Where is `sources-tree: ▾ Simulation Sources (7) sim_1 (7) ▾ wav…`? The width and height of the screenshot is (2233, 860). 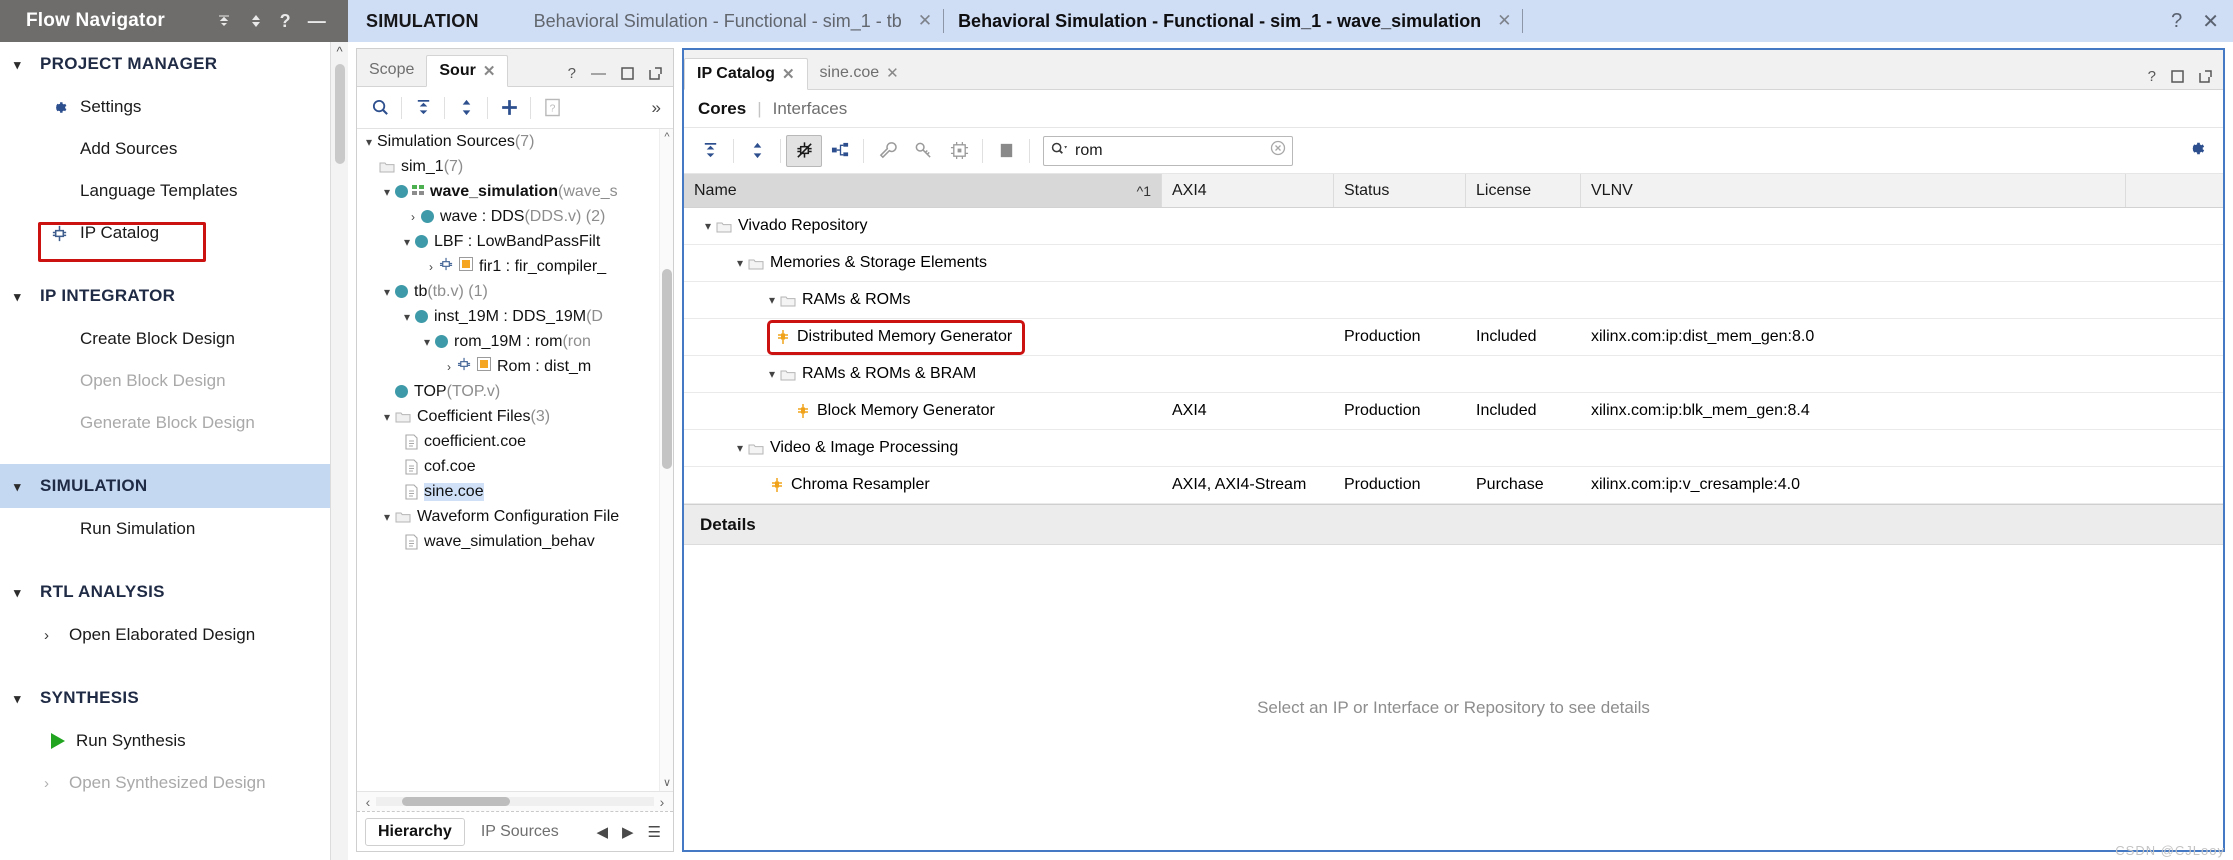 sources-tree: ▾ Simulation Sources (7) sim_1 (7) ▾ wav… is located at coordinates (515, 460).